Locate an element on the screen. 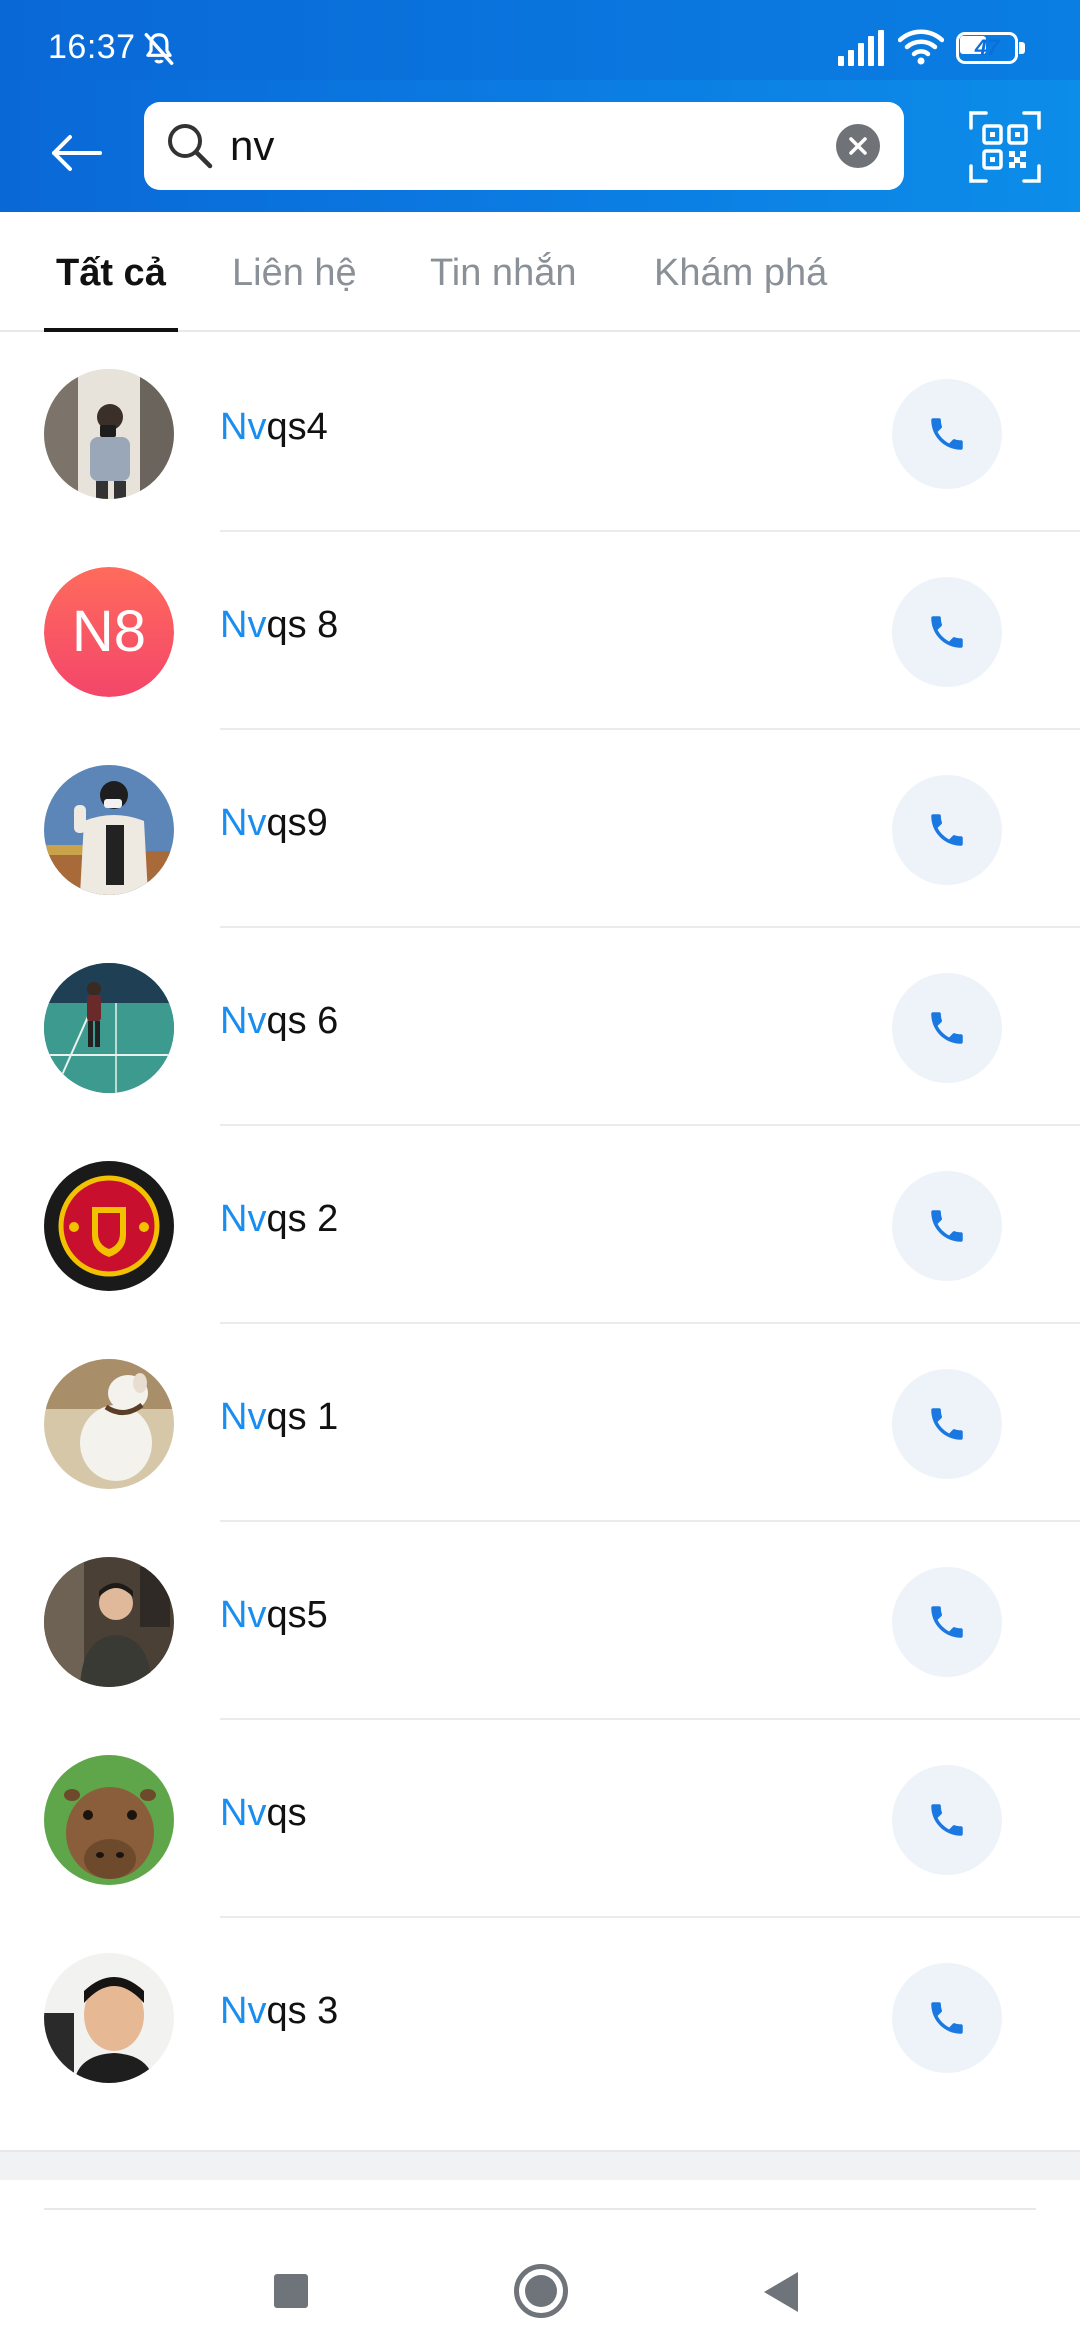 This screenshot has height=2340, width=1080. tab-discover: Khám phá is located at coordinates (740, 273).